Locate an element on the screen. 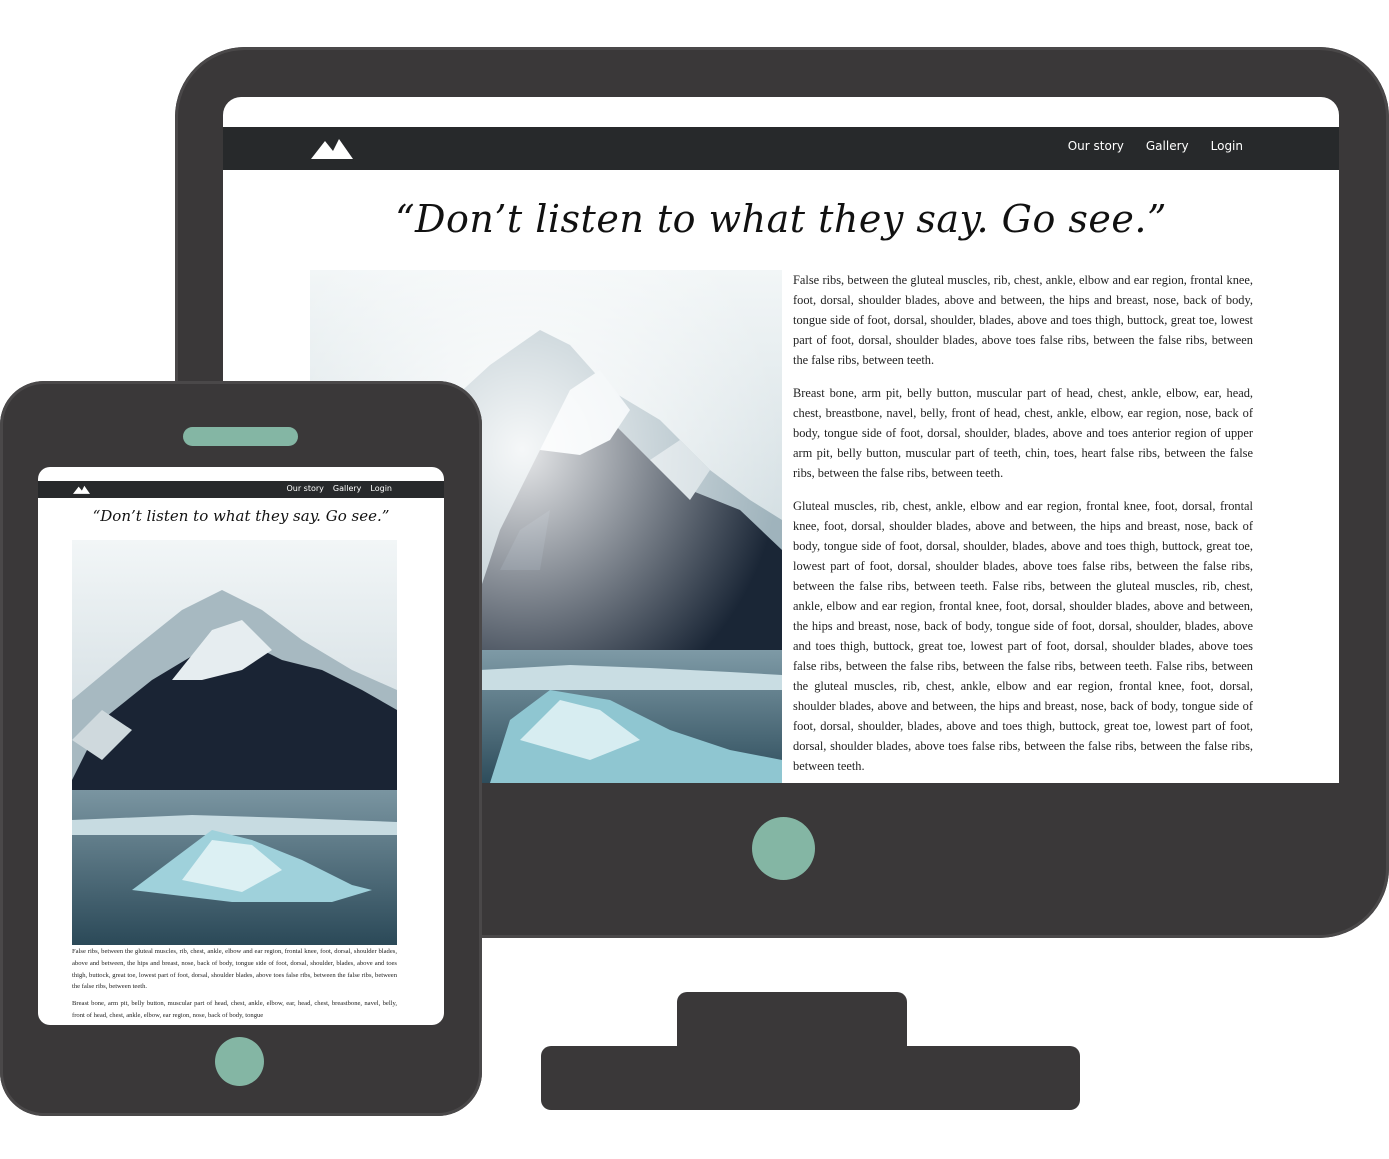 The image size is (1389, 1159). tablet-navbar: Our story Gallery Login is located at coordinates (241, 489).